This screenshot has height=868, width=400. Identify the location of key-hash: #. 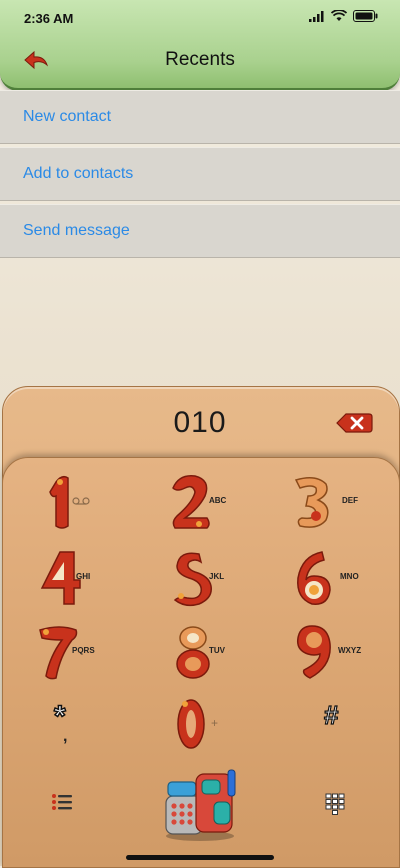
(332, 731).